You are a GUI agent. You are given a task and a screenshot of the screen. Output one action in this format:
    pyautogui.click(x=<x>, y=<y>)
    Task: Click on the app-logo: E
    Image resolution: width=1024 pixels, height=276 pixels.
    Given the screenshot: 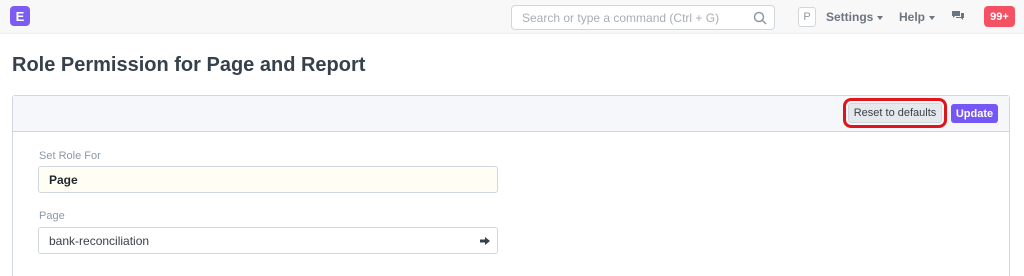 What is the action you would take?
    pyautogui.click(x=20, y=16)
    